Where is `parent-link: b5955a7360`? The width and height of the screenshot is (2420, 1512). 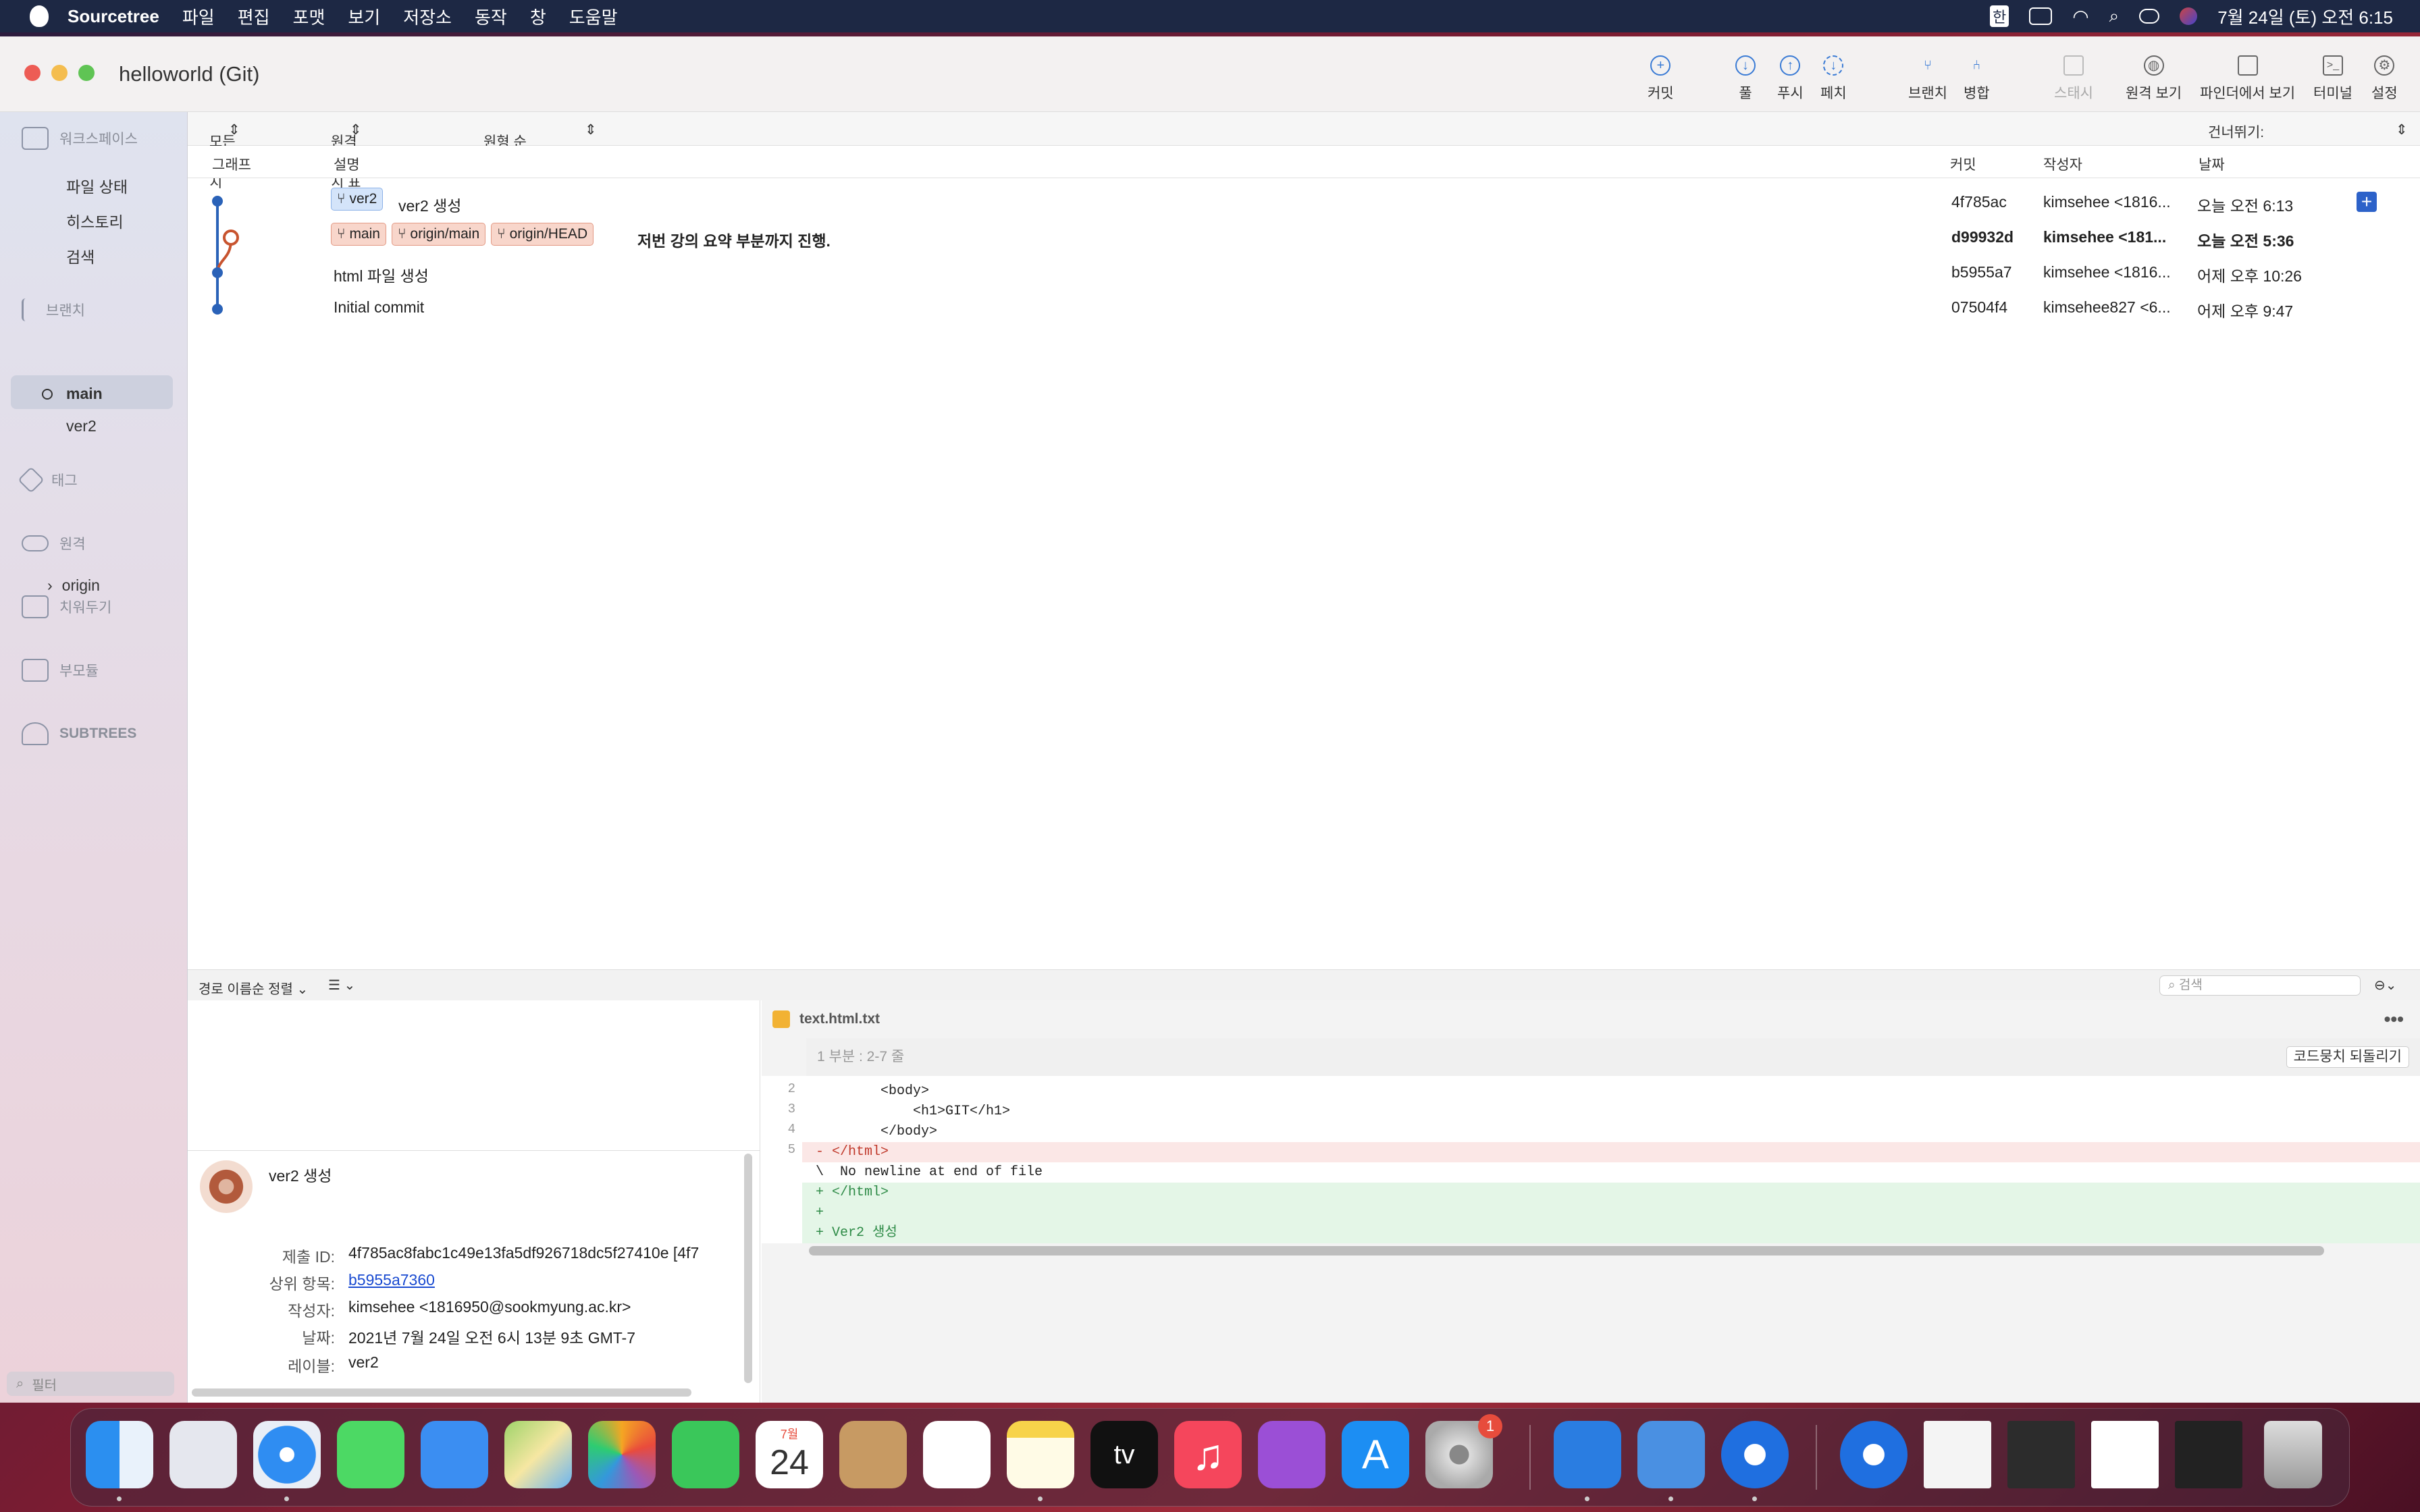 parent-link: b5955a7360 is located at coordinates (391, 1280).